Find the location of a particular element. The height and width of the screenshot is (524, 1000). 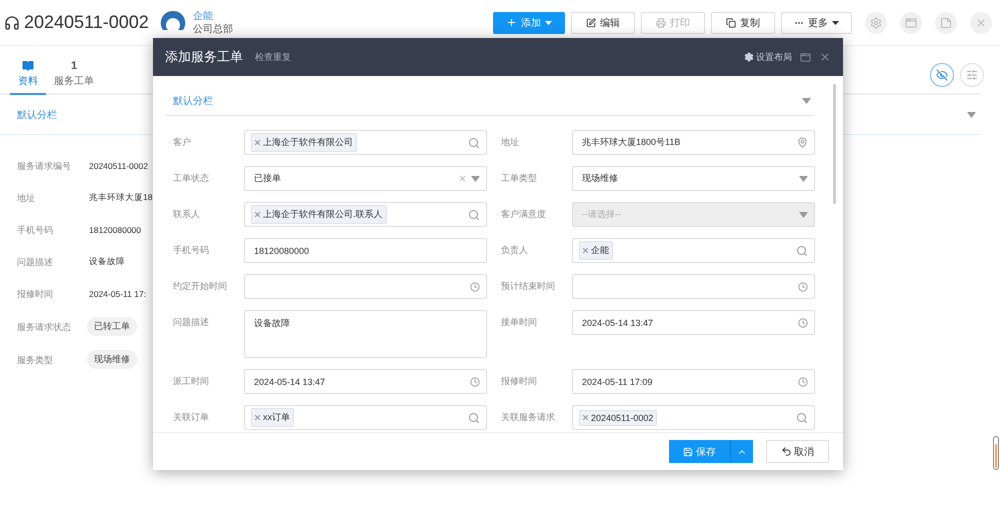

select-field: 现场维修 is located at coordinates (693, 178).